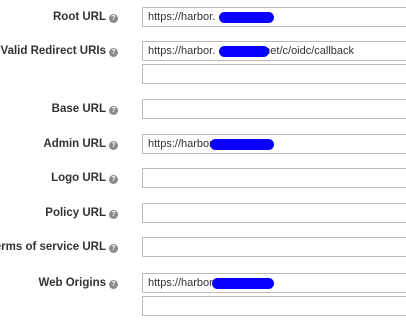 The image size is (406, 323). What do you see at coordinates (85, 109) in the screenshot?
I see `base-url-label: Base URL?` at bounding box center [85, 109].